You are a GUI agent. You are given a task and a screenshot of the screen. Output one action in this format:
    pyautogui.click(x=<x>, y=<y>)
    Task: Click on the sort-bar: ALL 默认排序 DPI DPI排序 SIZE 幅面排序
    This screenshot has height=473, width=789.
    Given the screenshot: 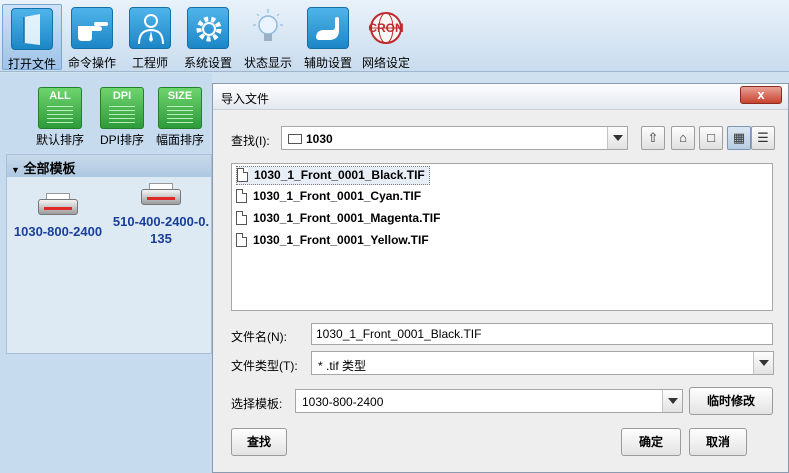 What is the action you would take?
    pyautogui.click(x=106, y=117)
    